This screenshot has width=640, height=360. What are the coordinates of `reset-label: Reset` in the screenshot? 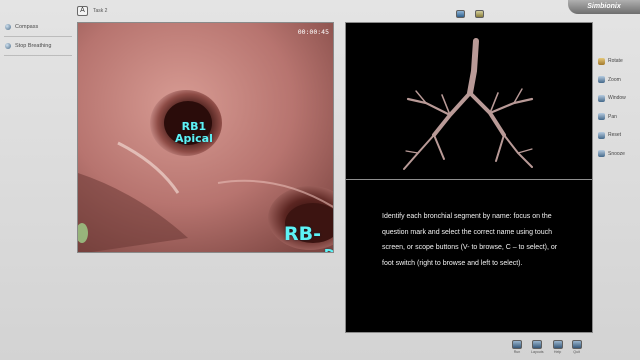 It's located at (615, 135).